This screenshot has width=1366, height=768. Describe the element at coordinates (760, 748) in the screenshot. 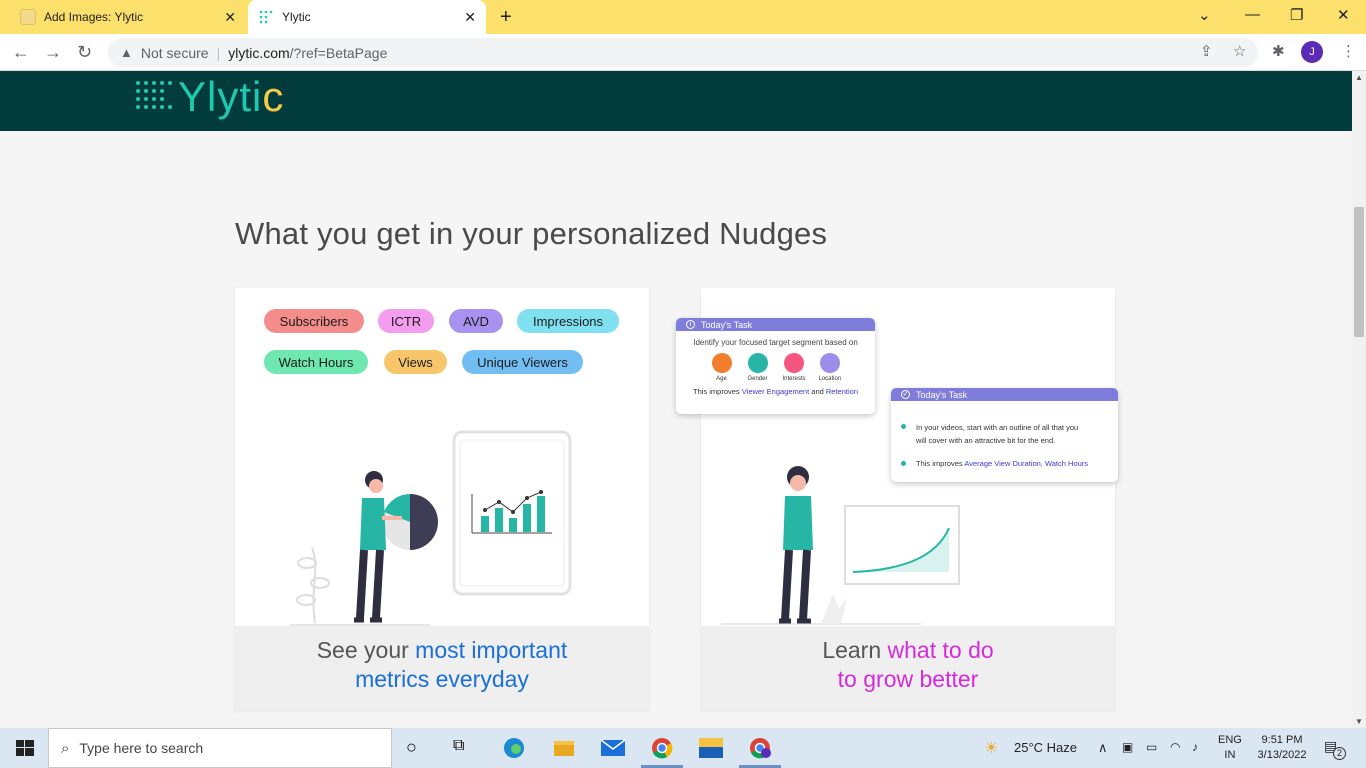

I see `chrome-profile-icon` at that location.